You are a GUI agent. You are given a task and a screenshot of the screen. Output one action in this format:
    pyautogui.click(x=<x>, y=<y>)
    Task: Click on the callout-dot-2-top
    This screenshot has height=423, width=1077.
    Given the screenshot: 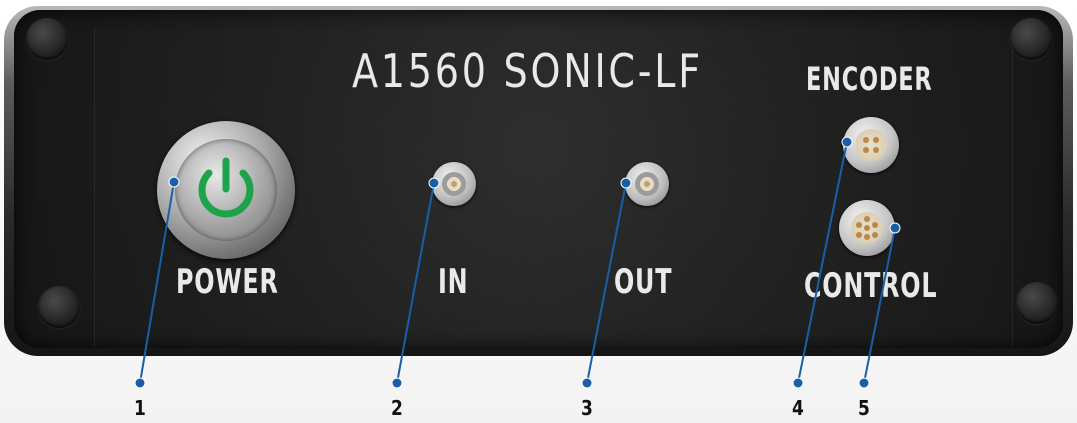 What is the action you would take?
    pyautogui.click(x=434, y=183)
    